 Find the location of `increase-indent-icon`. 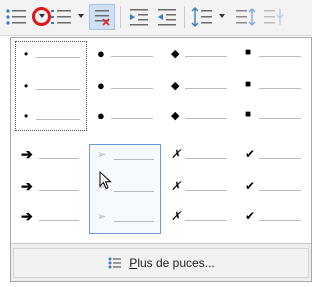

increase-indent-icon is located at coordinates (140, 17).